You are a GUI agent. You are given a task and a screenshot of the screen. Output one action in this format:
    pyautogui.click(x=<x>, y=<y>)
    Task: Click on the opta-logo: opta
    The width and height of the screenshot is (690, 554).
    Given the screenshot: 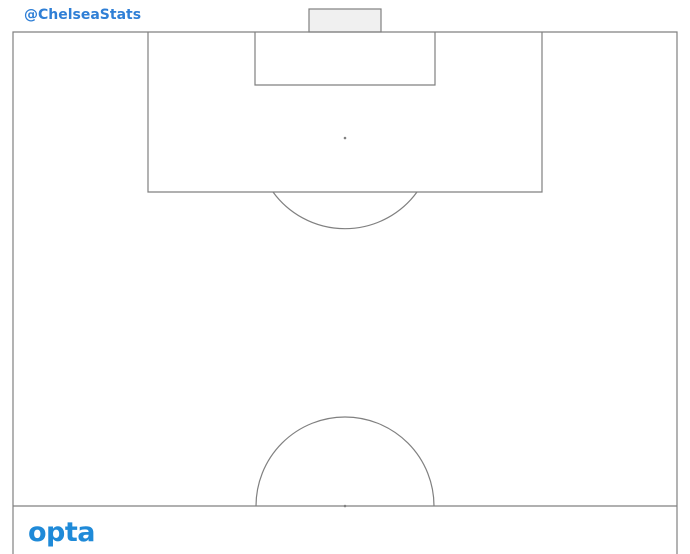 What is the action you would take?
    pyautogui.click(x=62, y=532)
    